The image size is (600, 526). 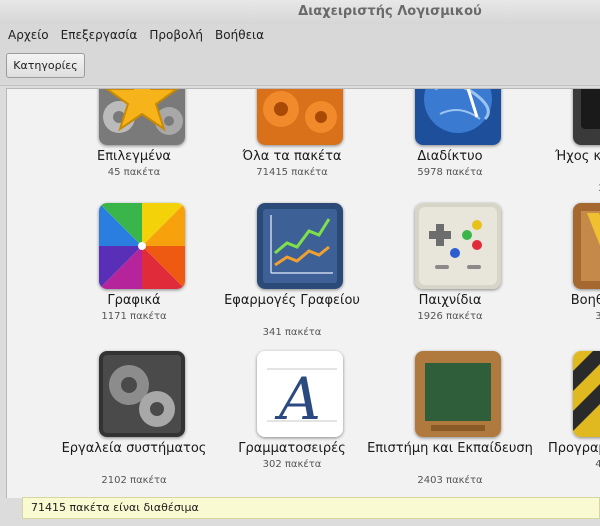 What do you see at coordinates (450, 448) in the screenshot?
I see `tile-label: Επιστήμη και Εκπαίδευση` at bounding box center [450, 448].